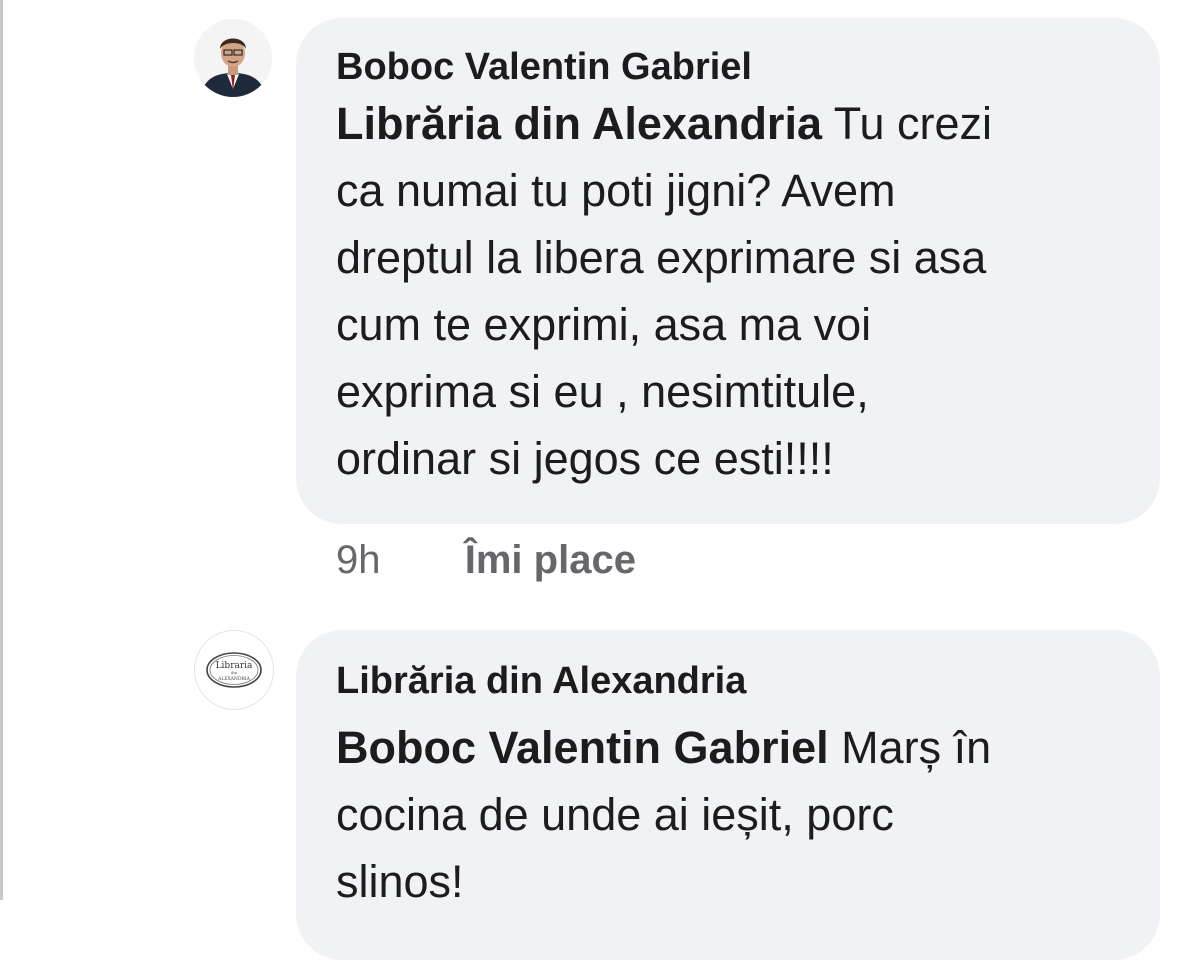  I want to click on mention-link: Librăria din Alexandria, so click(579, 123).